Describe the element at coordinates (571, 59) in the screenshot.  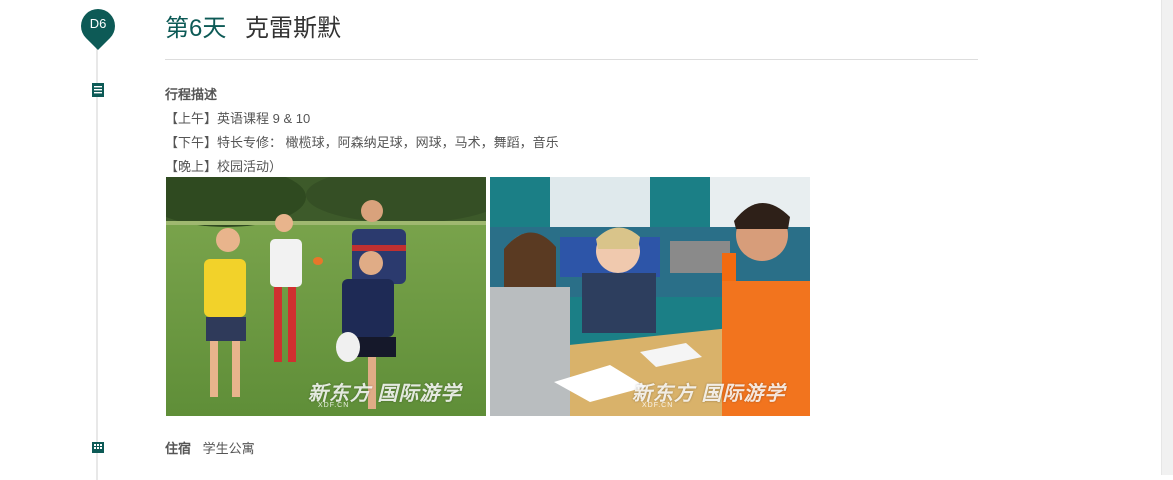
I see `title-divider` at that location.